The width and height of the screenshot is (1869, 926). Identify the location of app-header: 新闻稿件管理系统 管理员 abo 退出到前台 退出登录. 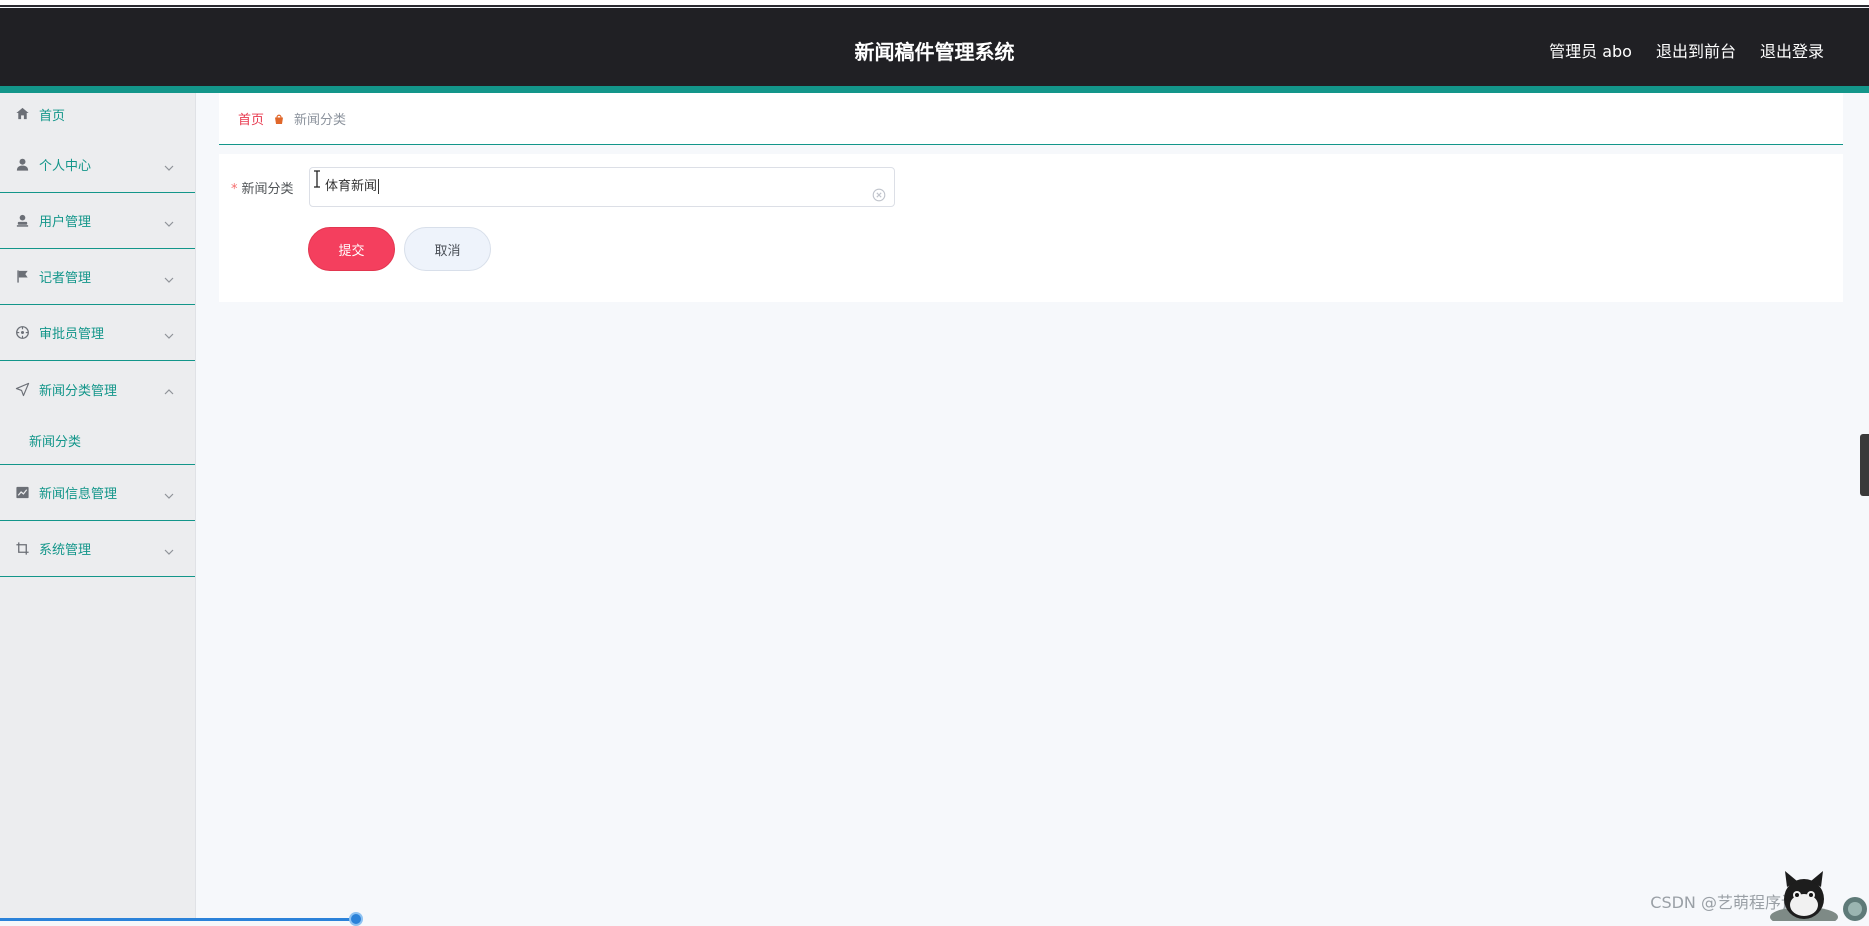
(934, 47).